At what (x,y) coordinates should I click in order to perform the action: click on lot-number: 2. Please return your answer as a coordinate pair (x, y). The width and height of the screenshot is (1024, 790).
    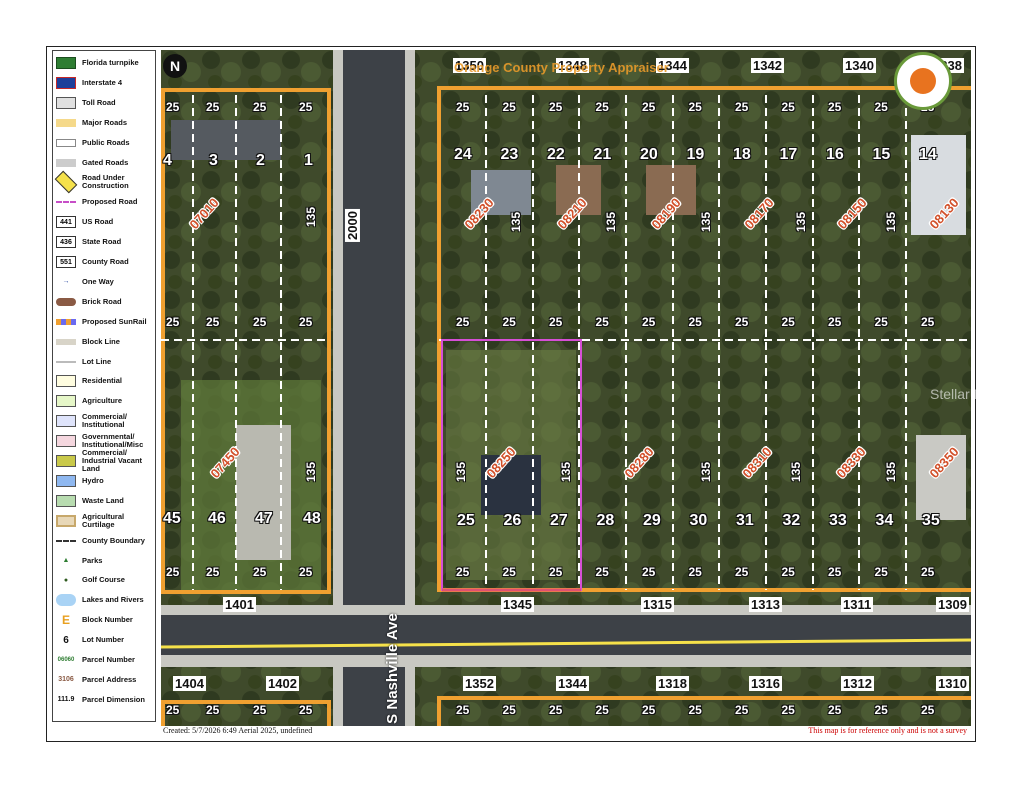
    Looking at the image, I should click on (260, 160).